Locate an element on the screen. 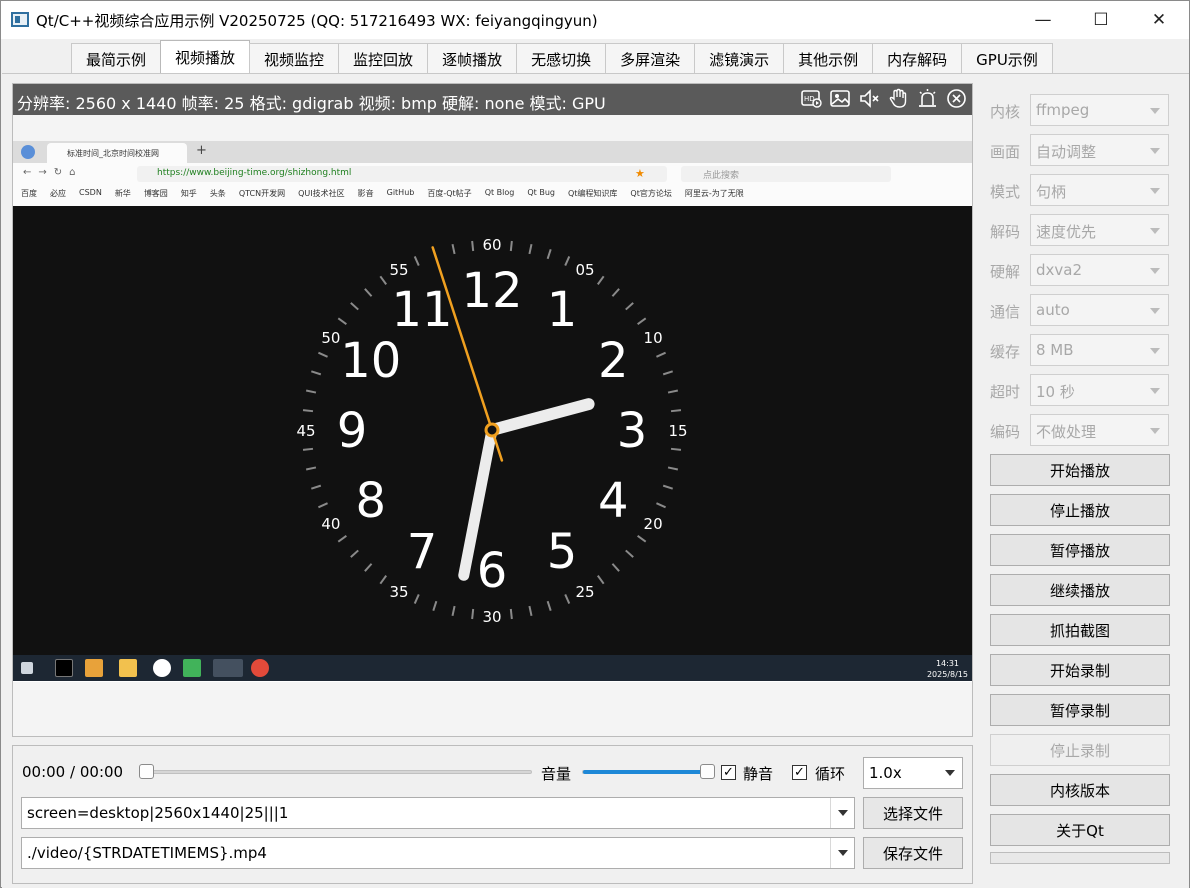  tab-simple: 最简示例 is located at coordinates (116, 58).